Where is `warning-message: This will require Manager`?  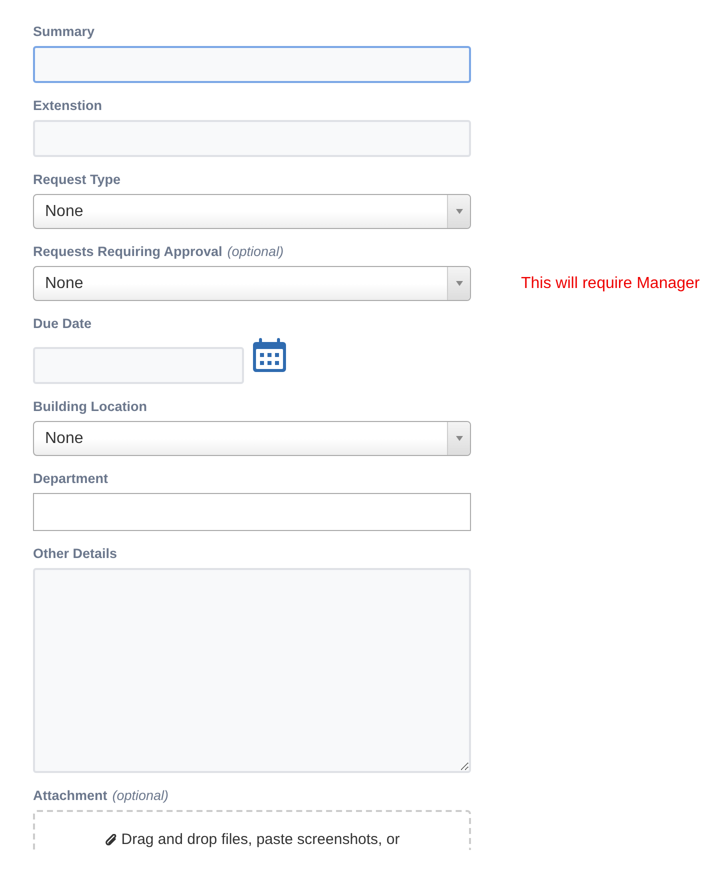
warning-message: This will require Manager is located at coordinates (610, 283).